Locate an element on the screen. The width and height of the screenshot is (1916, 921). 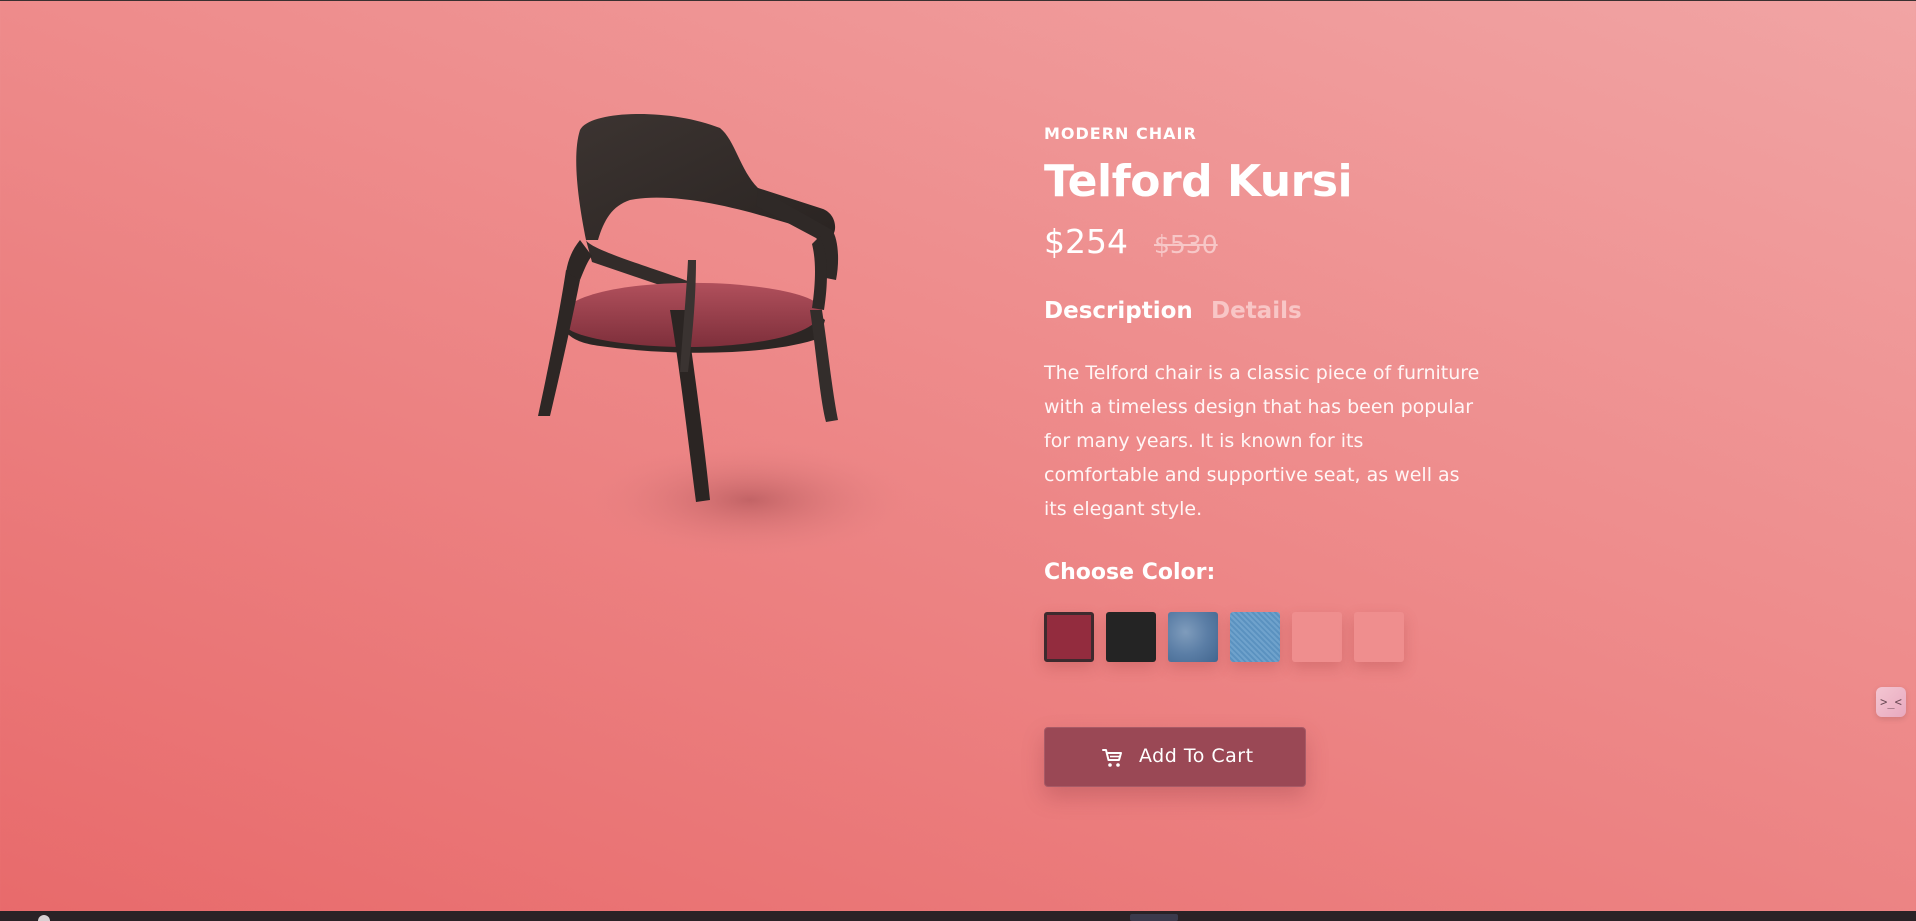
swatch-blue-velvet is located at coordinates (1193, 637).